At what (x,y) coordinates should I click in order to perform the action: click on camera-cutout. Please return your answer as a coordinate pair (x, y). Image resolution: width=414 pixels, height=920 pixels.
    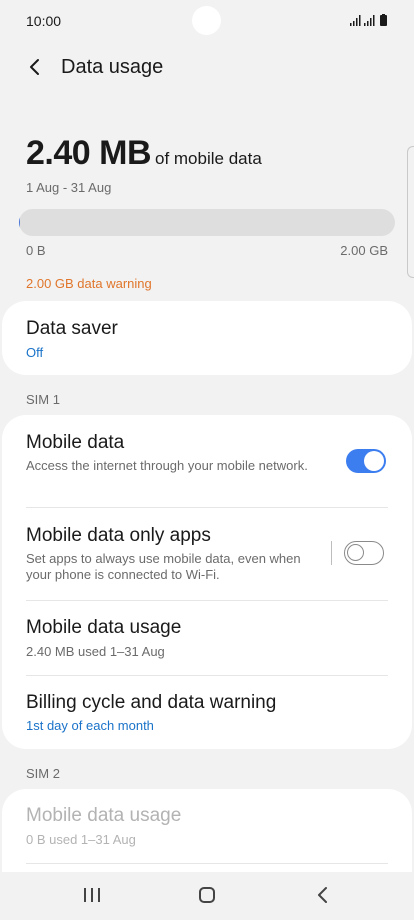
    Looking at the image, I should click on (206, 20).